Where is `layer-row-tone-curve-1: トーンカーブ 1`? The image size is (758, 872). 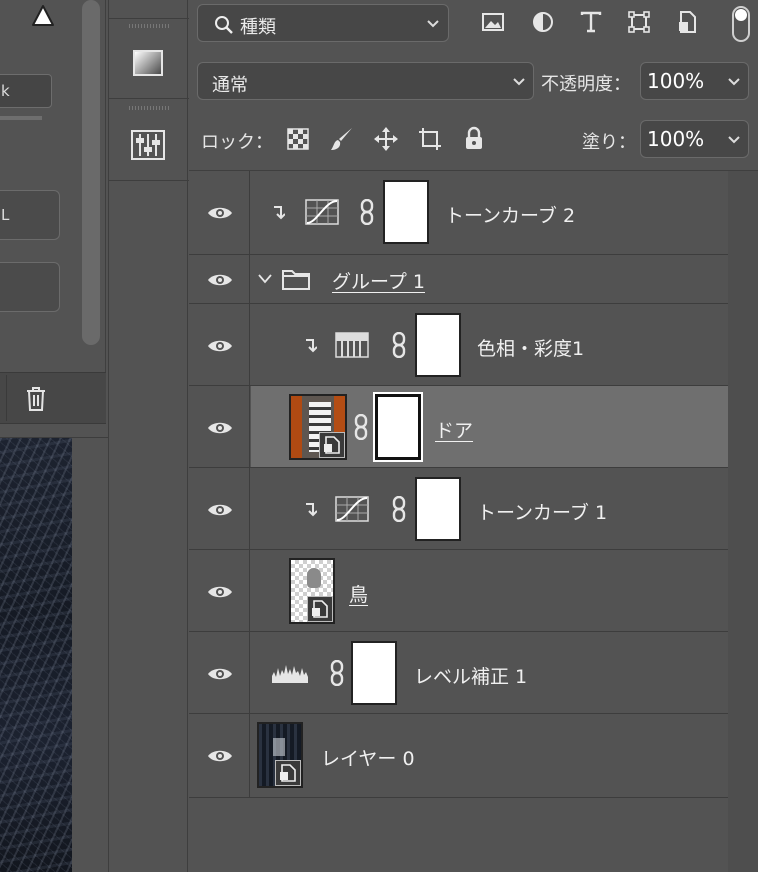 layer-row-tone-curve-1: トーンカーブ 1 is located at coordinates (458, 509).